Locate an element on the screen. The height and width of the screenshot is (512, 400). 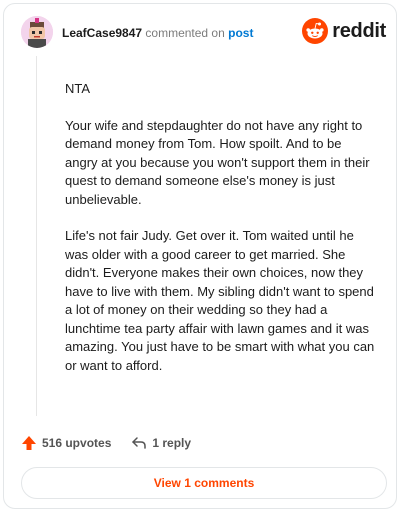
reply-arrow-icon is located at coordinates (139, 443).